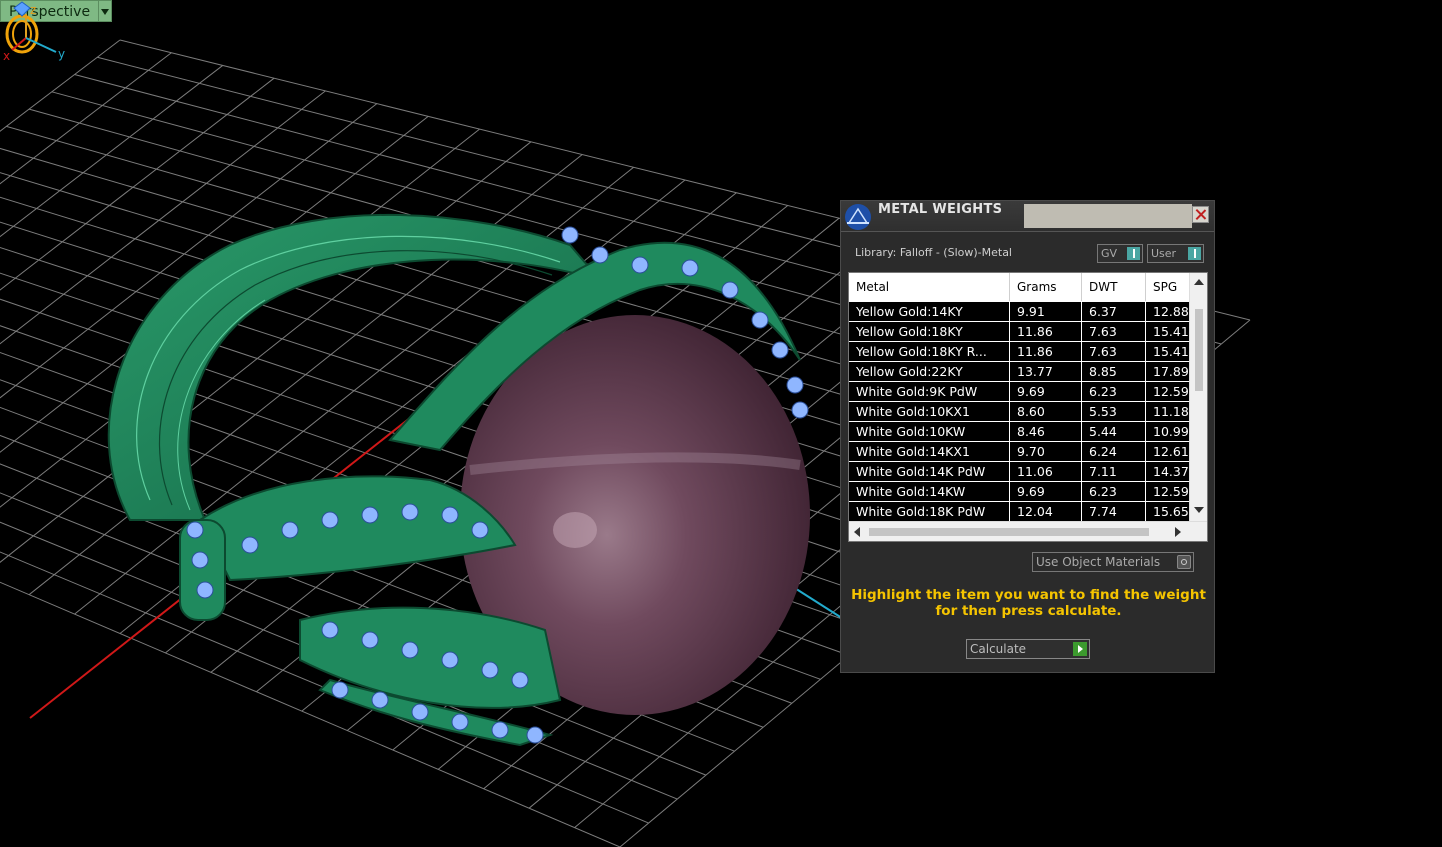  I want to click on dialog-titlebar: METAL WEIGHTS, so click(1027, 216).